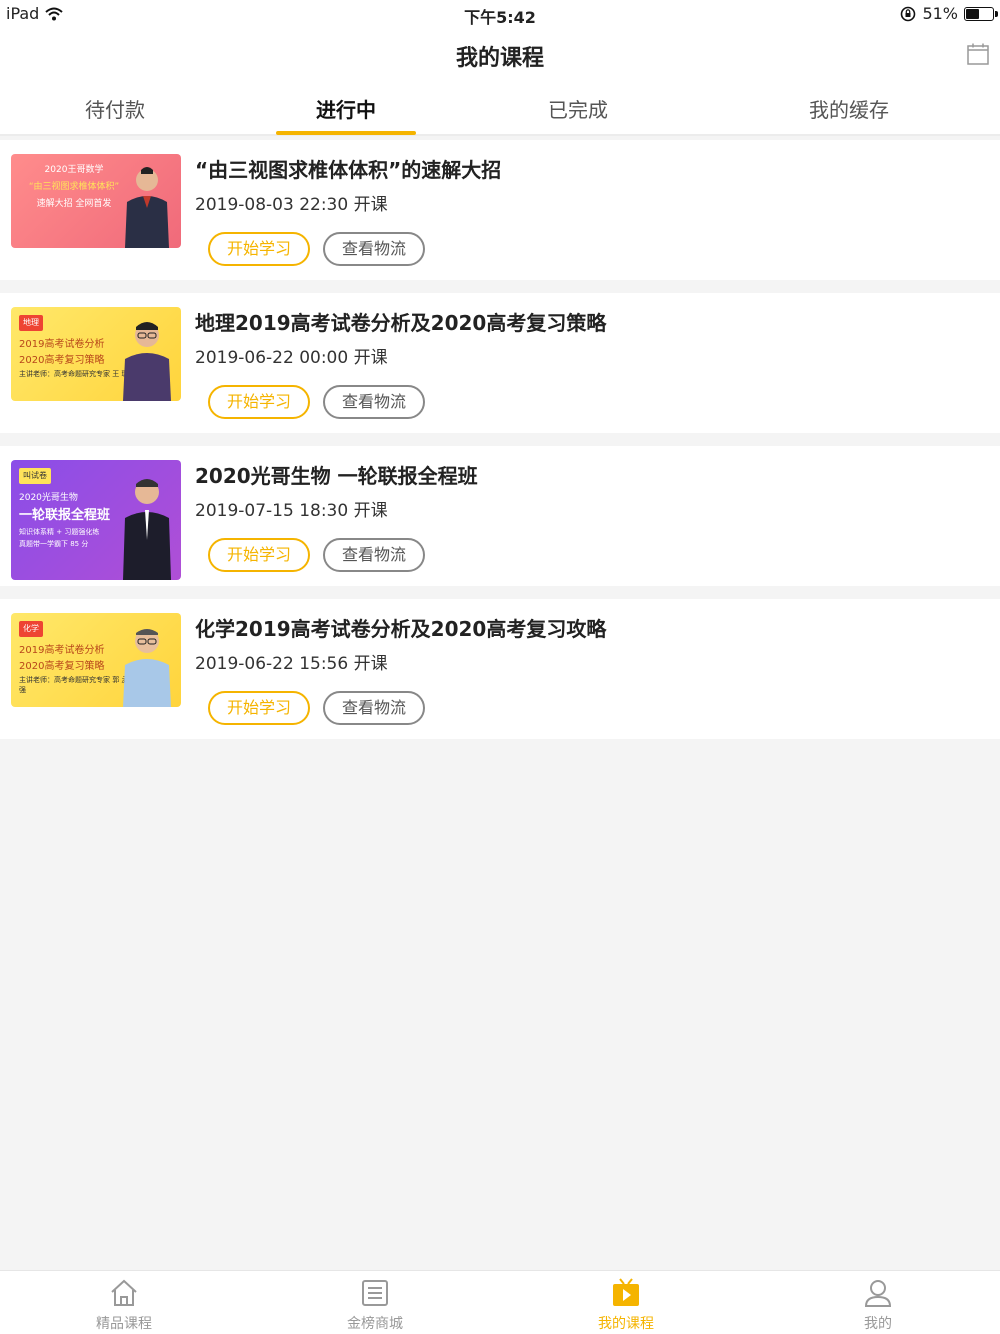 Image resolution: width=1000 pixels, height=1334 pixels. What do you see at coordinates (74, 374) in the screenshot?
I see `thumbnail-line: 主讲老师：高考命题研究专家 王 璐` at bounding box center [74, 374].